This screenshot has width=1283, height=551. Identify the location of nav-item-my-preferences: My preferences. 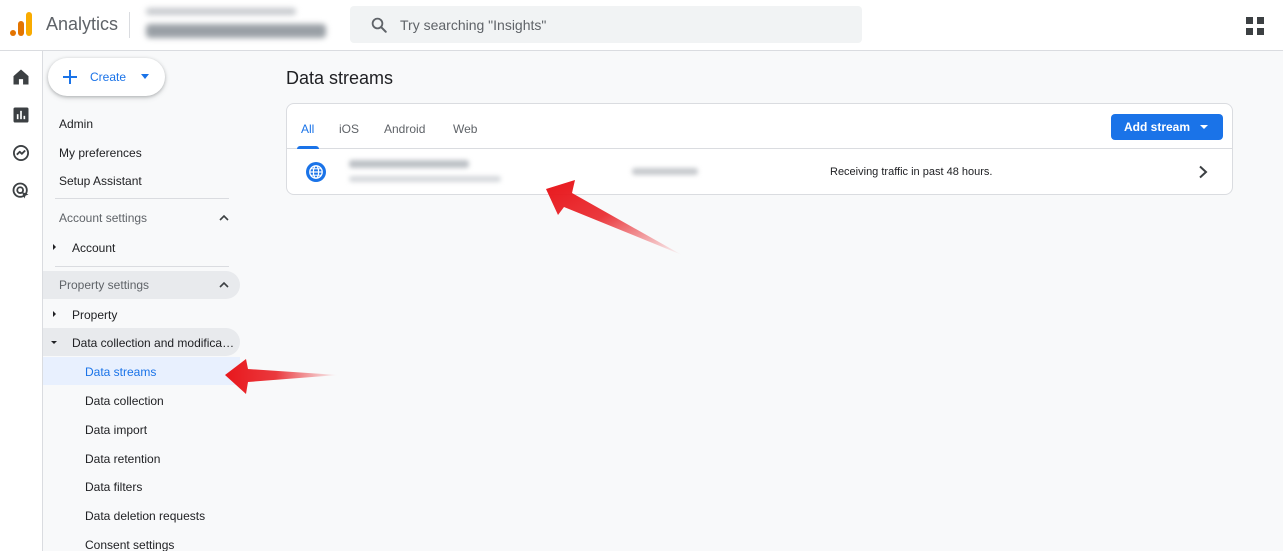
(100, 153).